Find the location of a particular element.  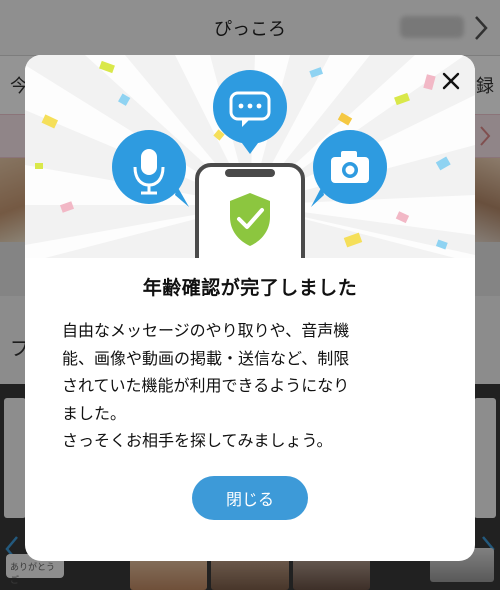

message-line: されていた機能が利用できるようになり is located at coordinates (206, 385).